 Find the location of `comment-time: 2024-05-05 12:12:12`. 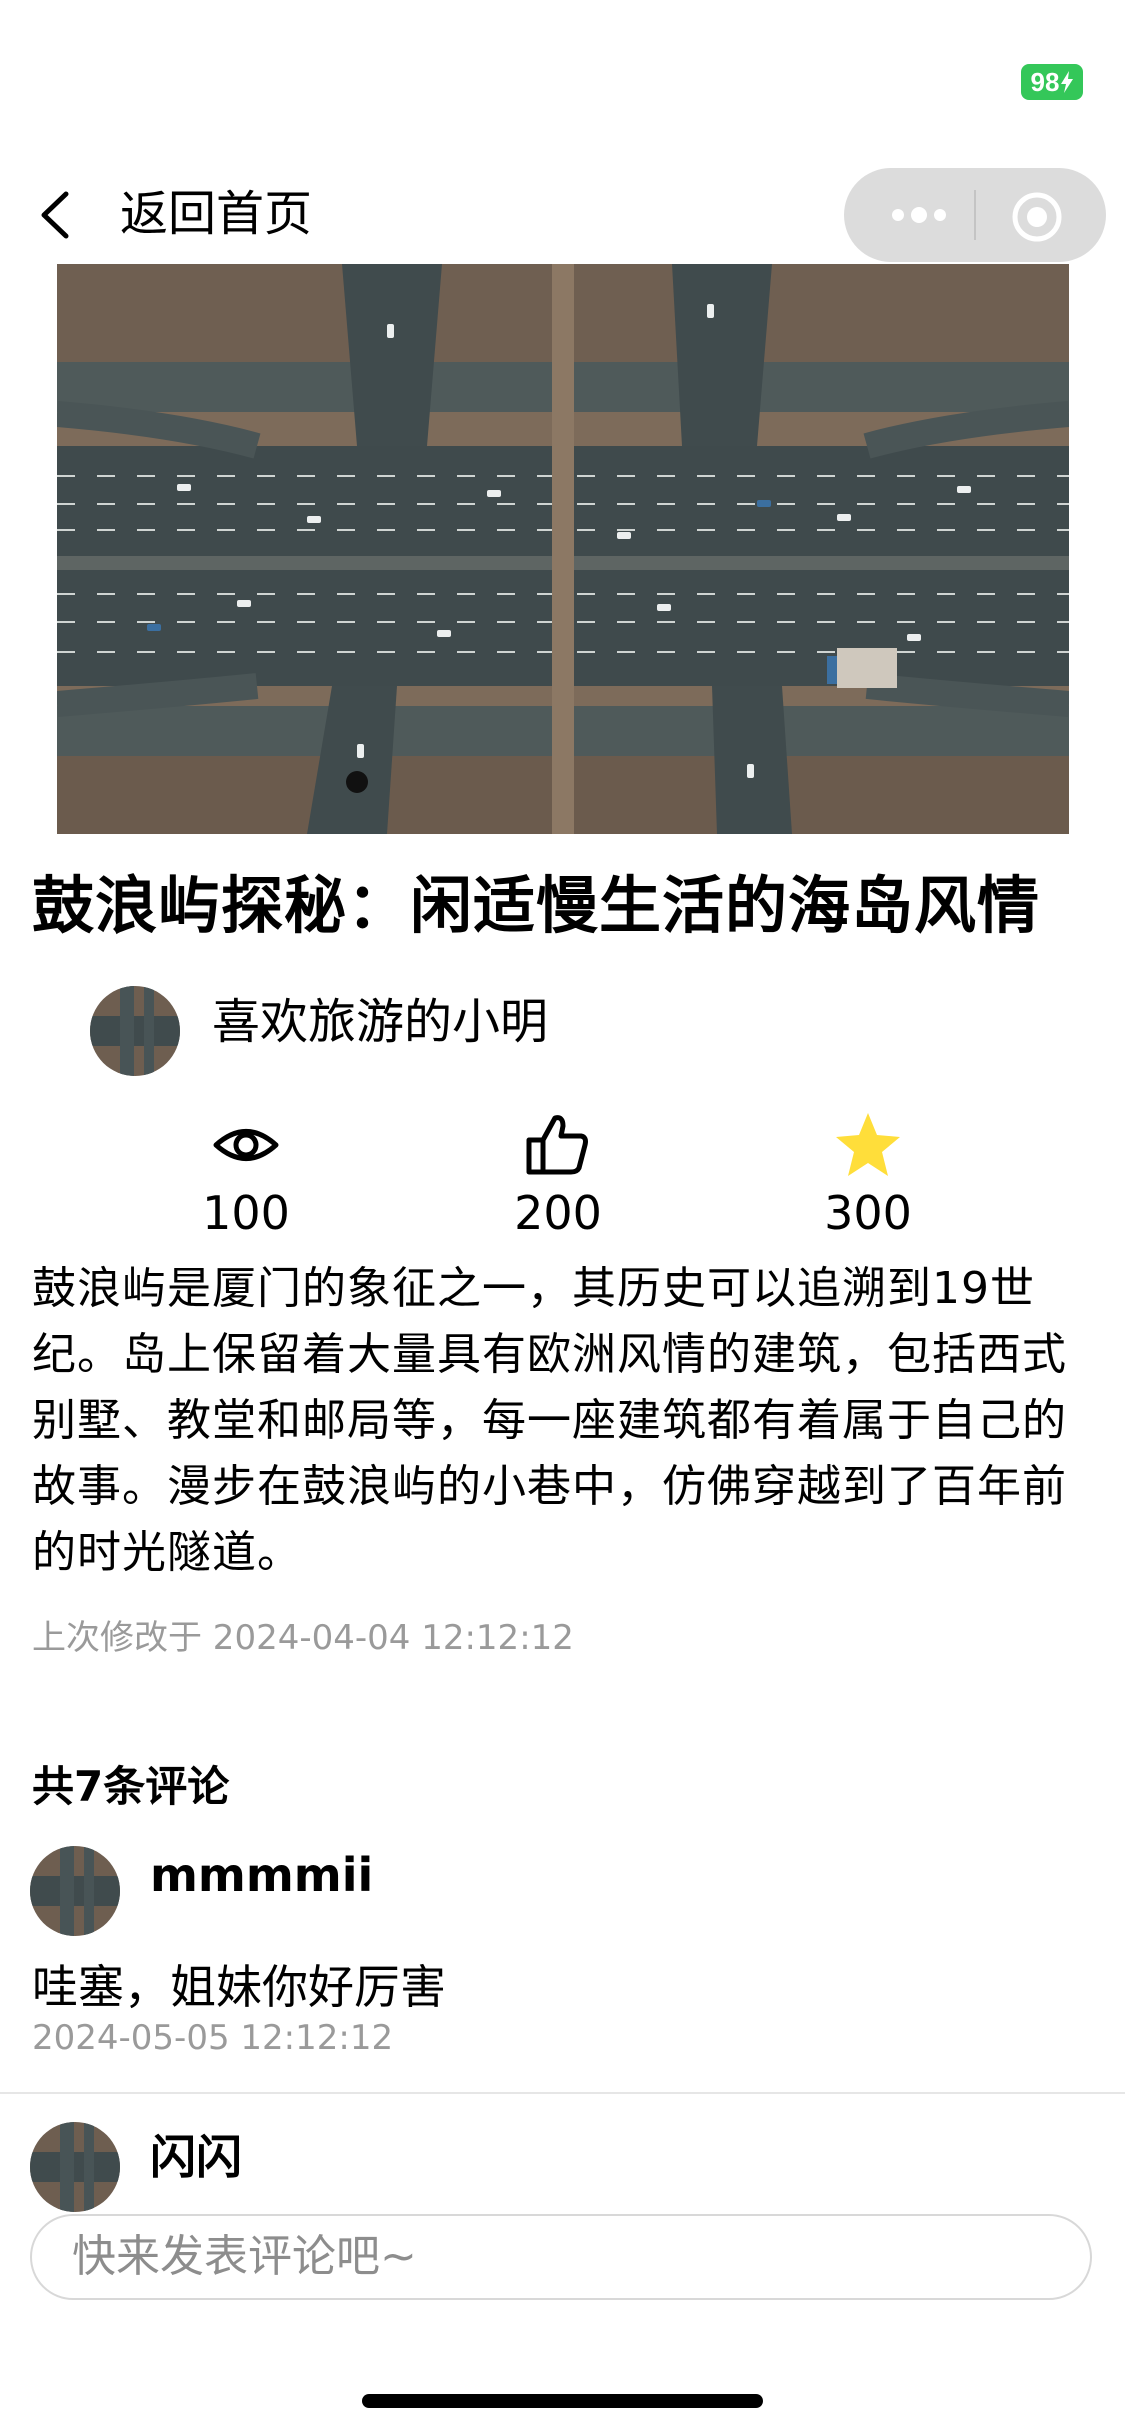

comment-time: 2024-05-05 12:12:12 is located at coordinates (213, 2038).